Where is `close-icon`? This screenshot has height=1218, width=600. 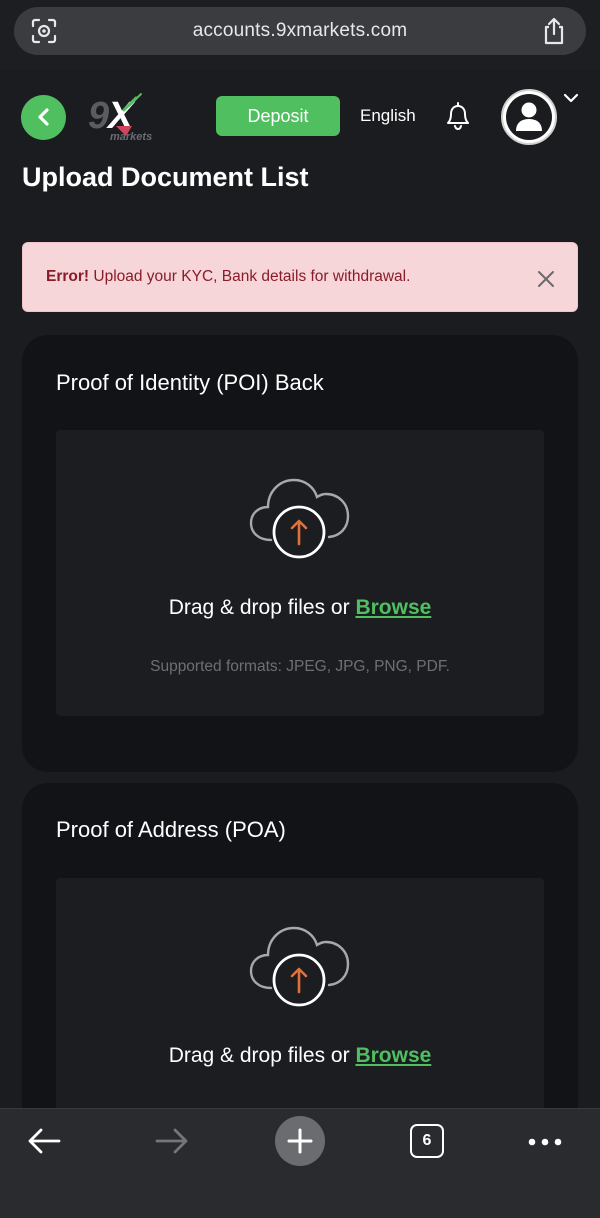
close-icon is located at coordinates (546, 279).